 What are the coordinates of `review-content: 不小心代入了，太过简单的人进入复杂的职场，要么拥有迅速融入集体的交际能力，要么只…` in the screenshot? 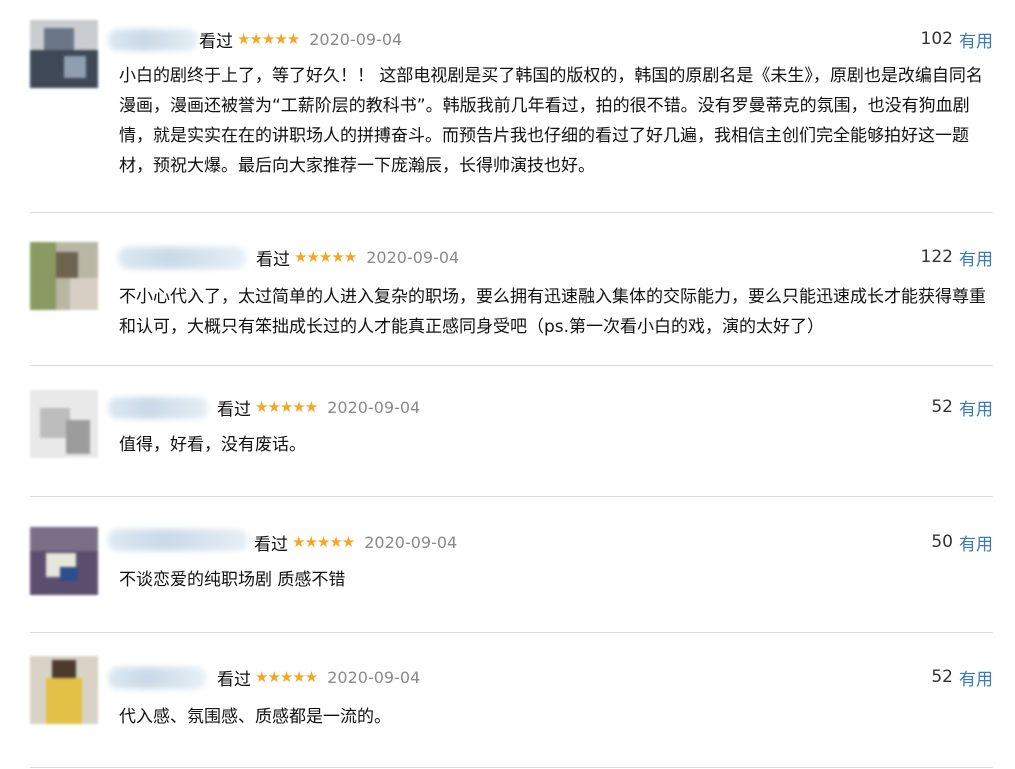 It's located at (552, 312).